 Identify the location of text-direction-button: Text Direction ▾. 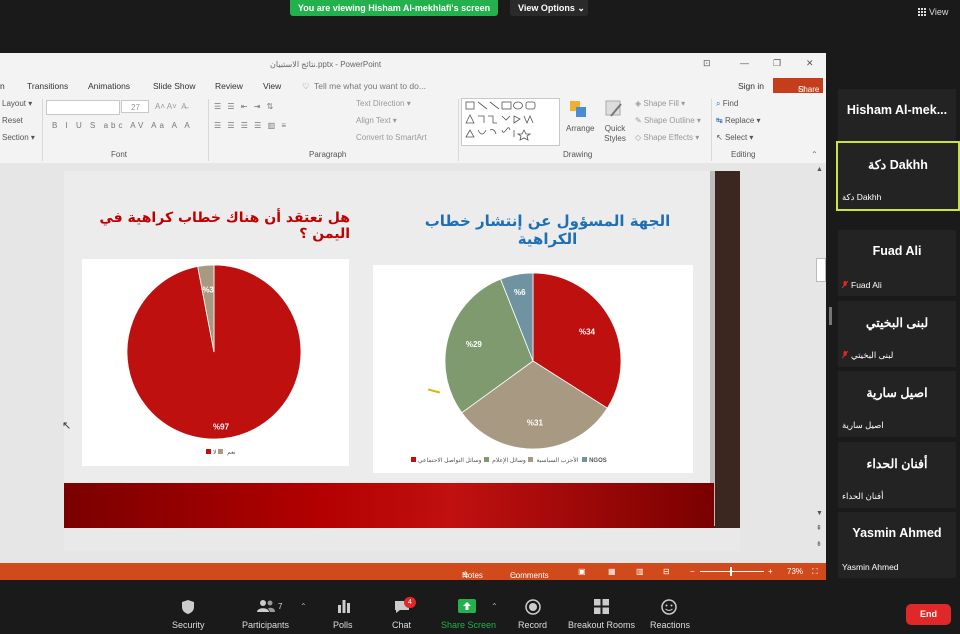
(383, 103).